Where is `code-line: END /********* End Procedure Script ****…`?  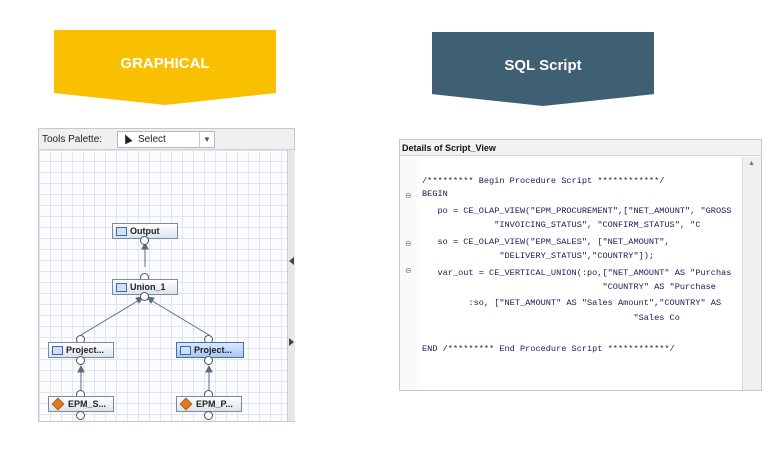 code-line: END /********* End Procedure Script ****… is located at coordinates (548, 349).